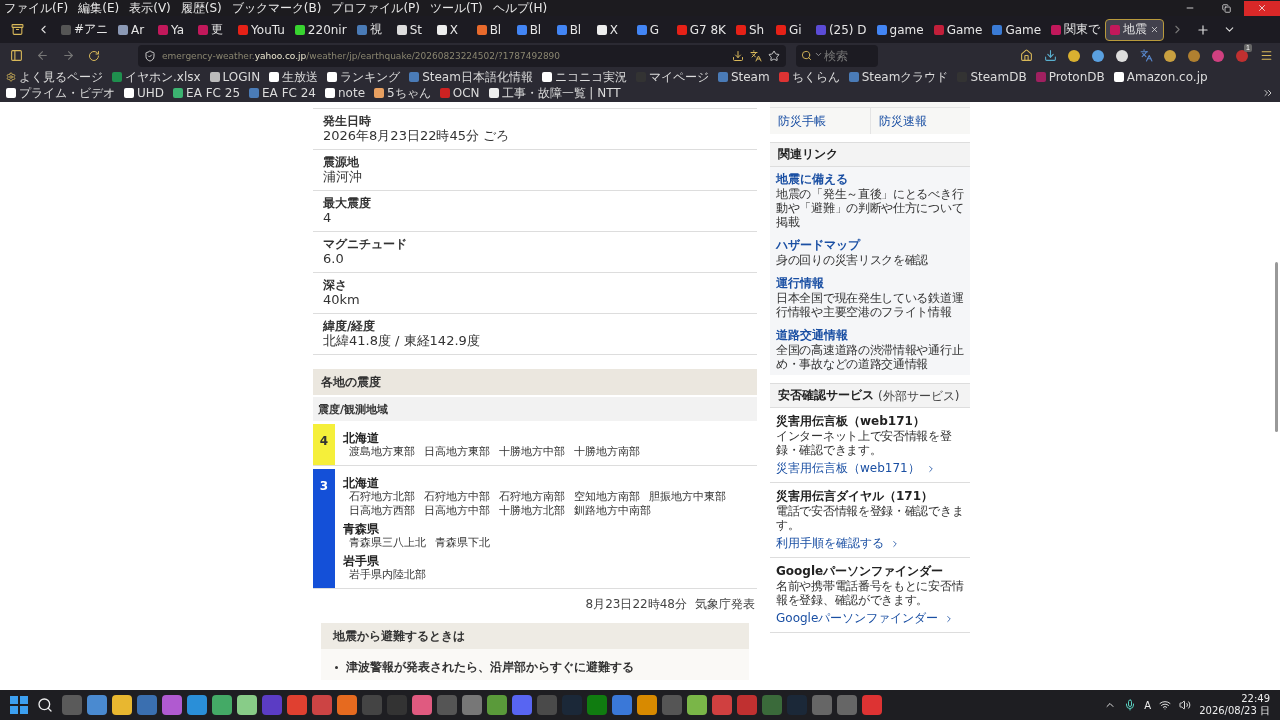 Image resolution: width=1280 pixels, height=720 pixels. What do you see at coordinates (207, 93) in the screenshot?
I see `bookmark-link: EA FC 25` at bounding box center [207, 93].